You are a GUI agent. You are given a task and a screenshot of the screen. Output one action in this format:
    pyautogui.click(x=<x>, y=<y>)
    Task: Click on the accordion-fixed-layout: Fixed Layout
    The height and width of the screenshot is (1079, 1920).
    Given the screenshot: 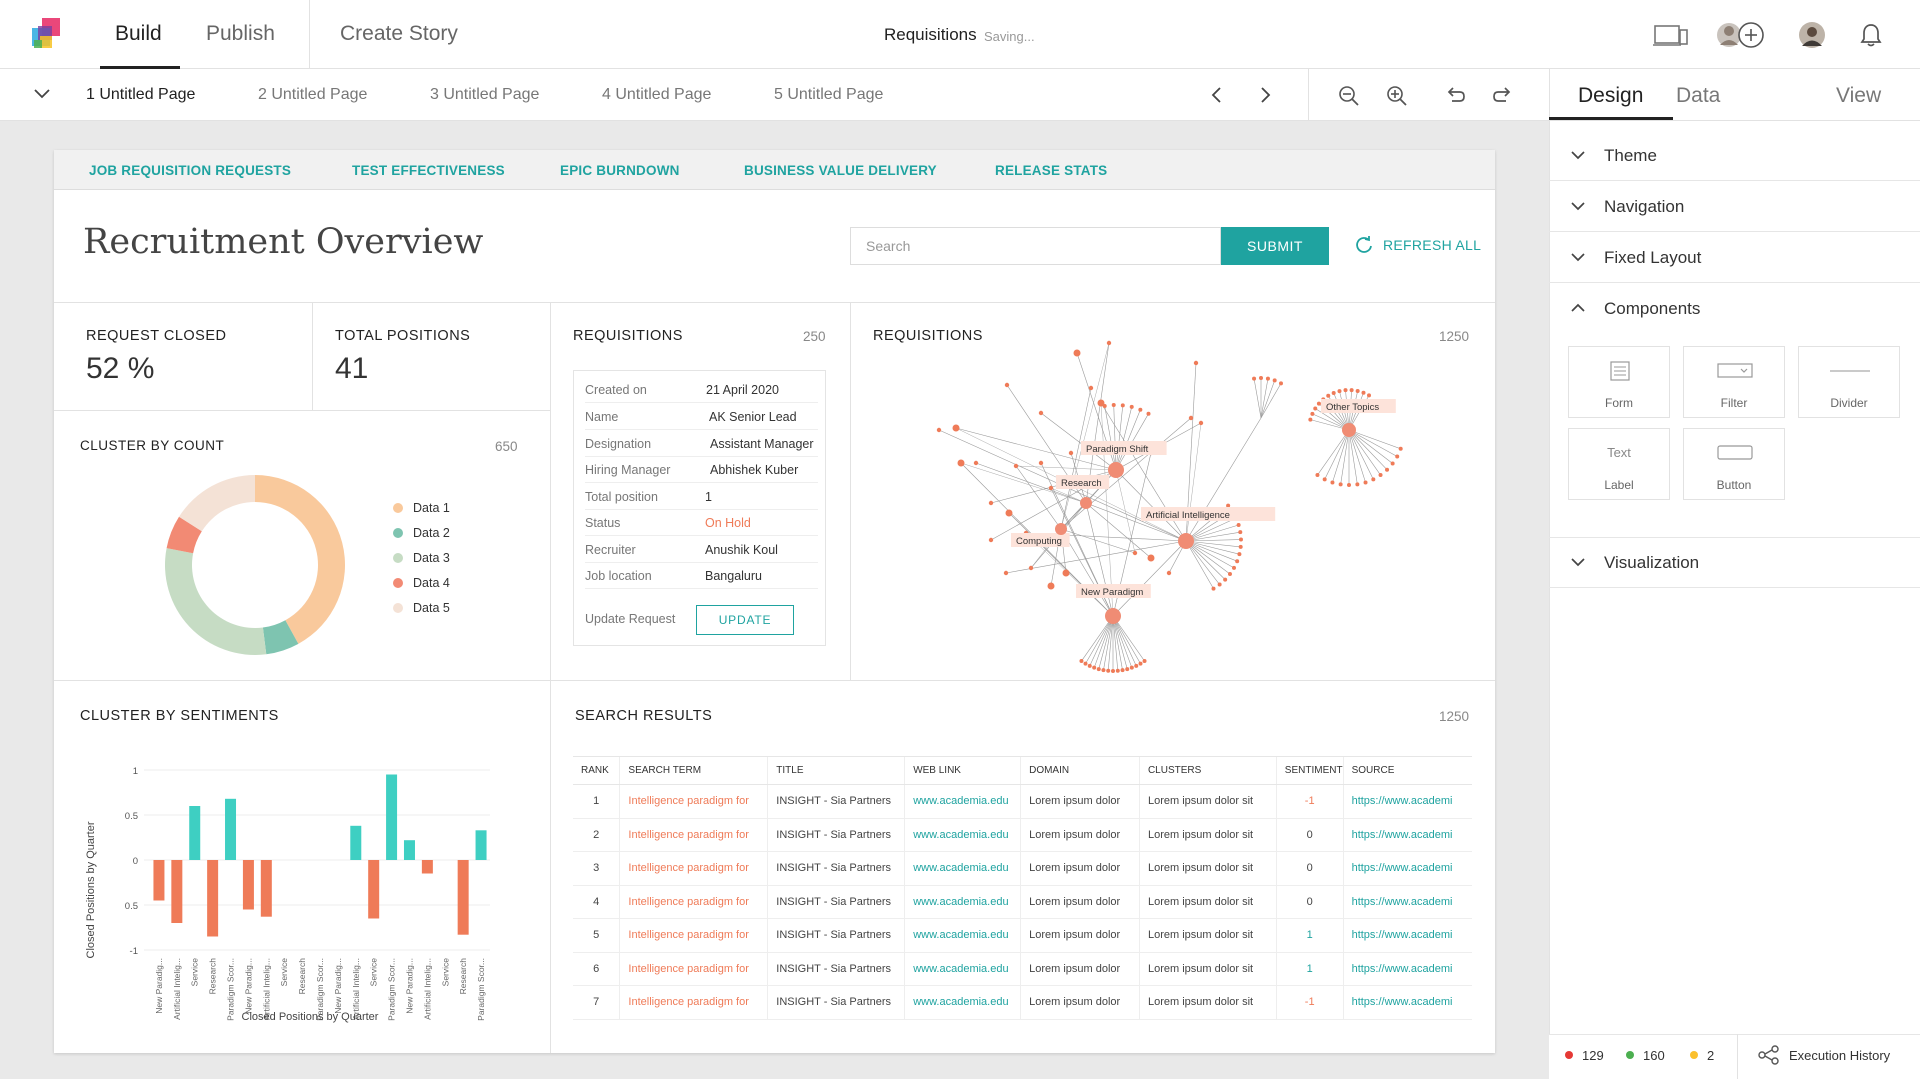 What is the action you would take?
    pyautogui.click(x=1734, y=258)
    